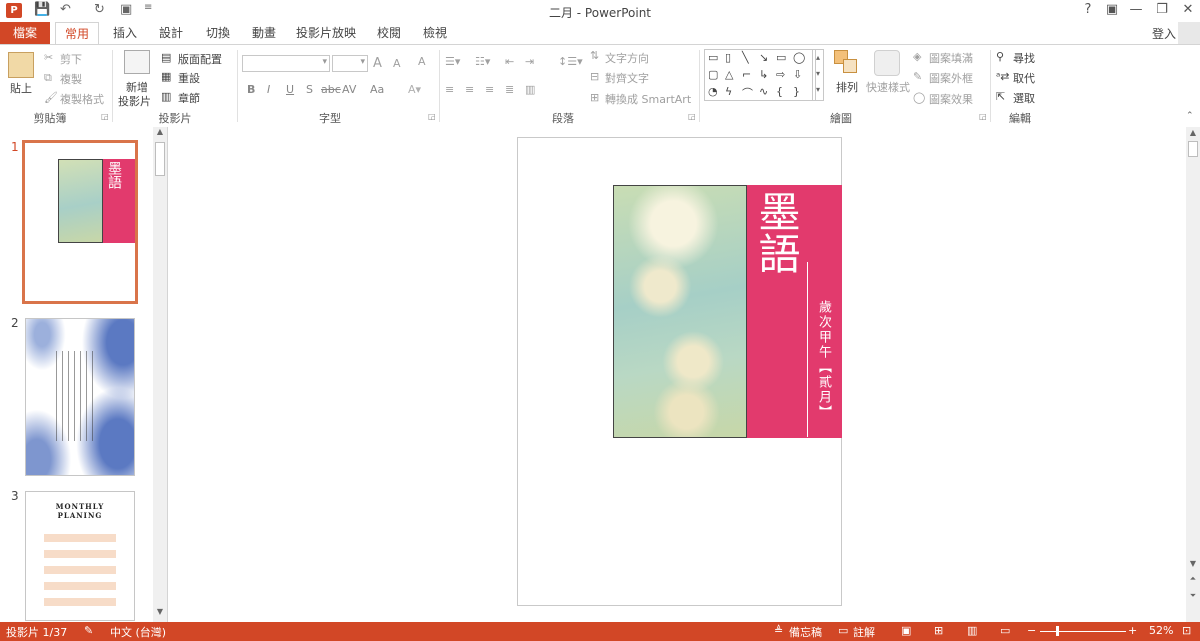  What do you see at coordinates (799, 57) in the screenshot?
I see `oval-shape-icon: ◯` at bounding box center [799, 57].